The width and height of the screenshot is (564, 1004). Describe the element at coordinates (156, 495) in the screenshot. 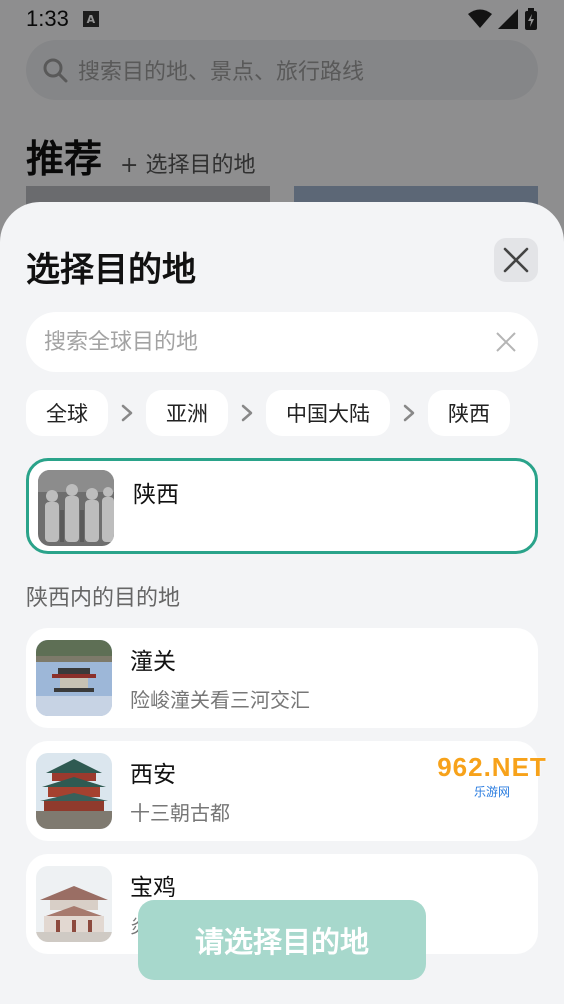

I see `selected-destination-name: 陕西` at that location.